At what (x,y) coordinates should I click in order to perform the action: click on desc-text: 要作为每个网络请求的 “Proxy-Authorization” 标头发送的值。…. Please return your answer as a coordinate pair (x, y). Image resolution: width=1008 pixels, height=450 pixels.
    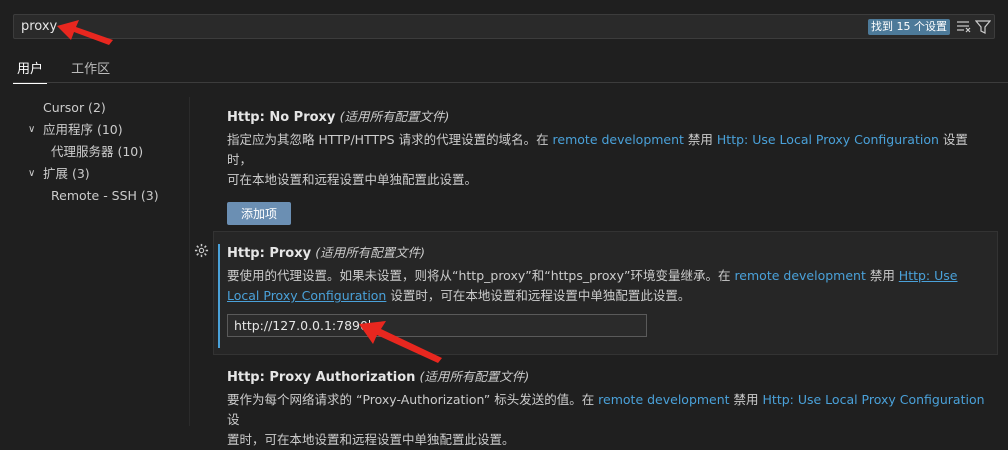
    Looking at the image, I should click on (413, 399).